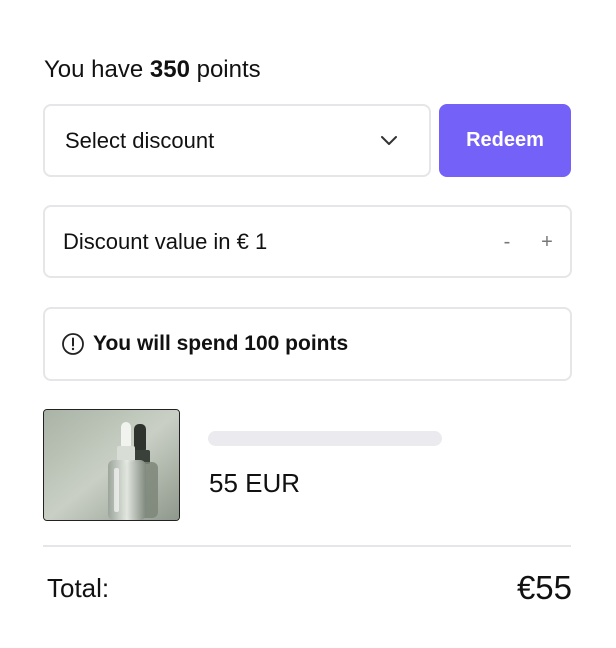  I want to click on alert-circle-icon, so click(73, 344).